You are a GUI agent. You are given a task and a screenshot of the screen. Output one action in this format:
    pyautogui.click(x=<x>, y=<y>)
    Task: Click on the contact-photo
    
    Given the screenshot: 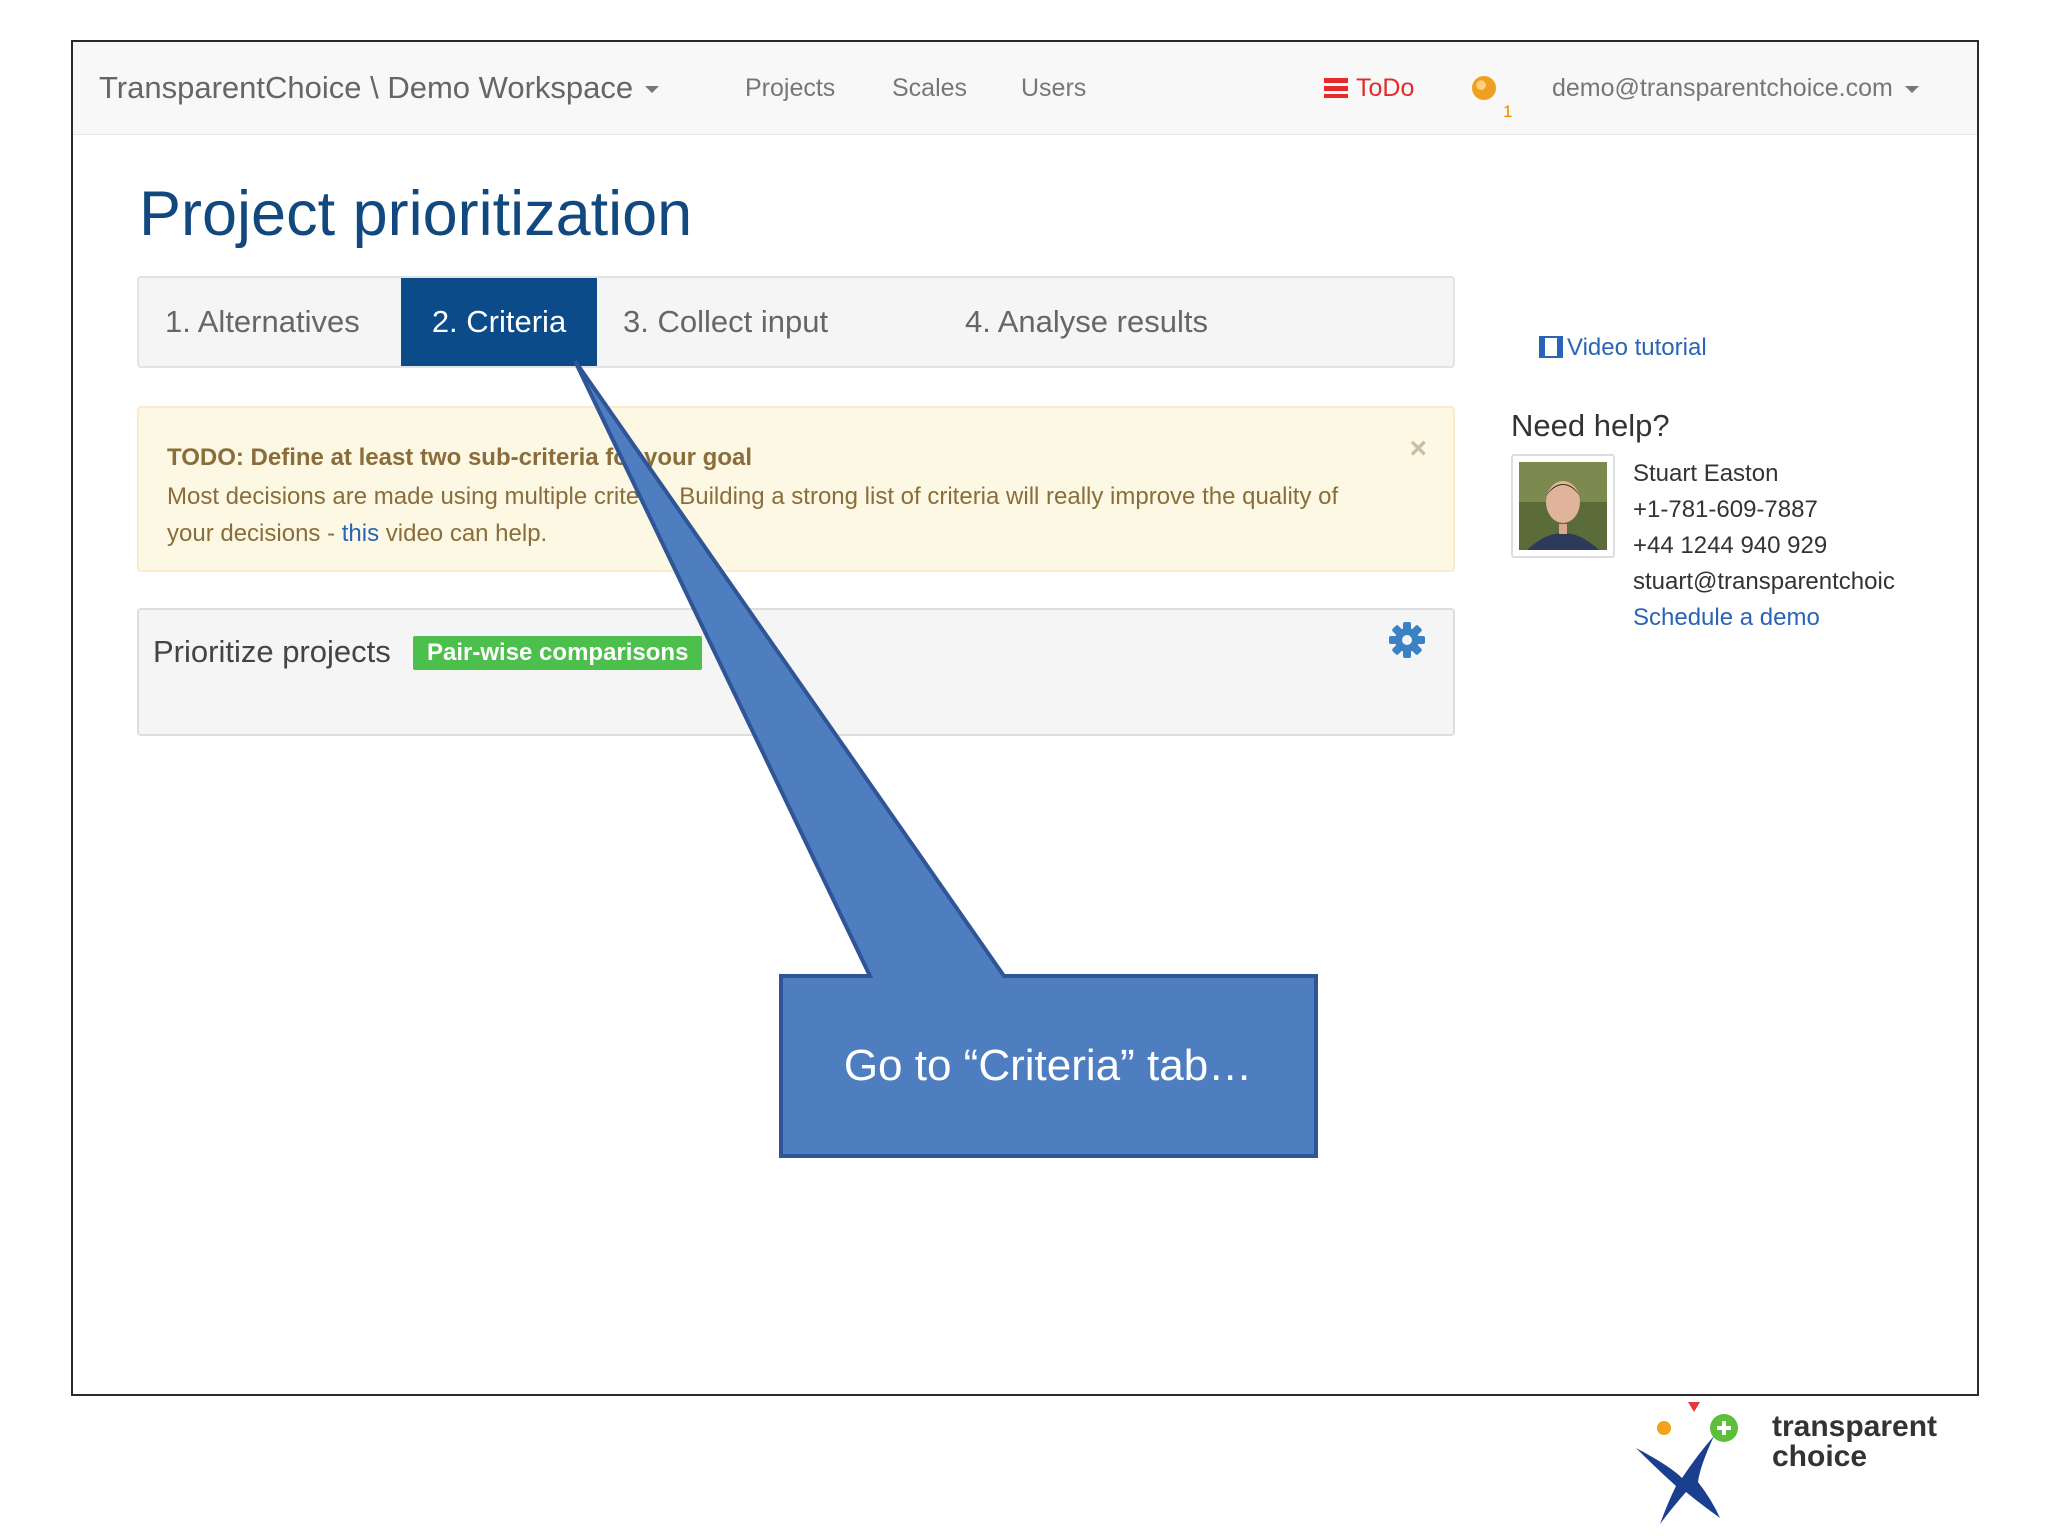 What is the action you would take?
    pyautogui.click(x=1563, y=506)
    